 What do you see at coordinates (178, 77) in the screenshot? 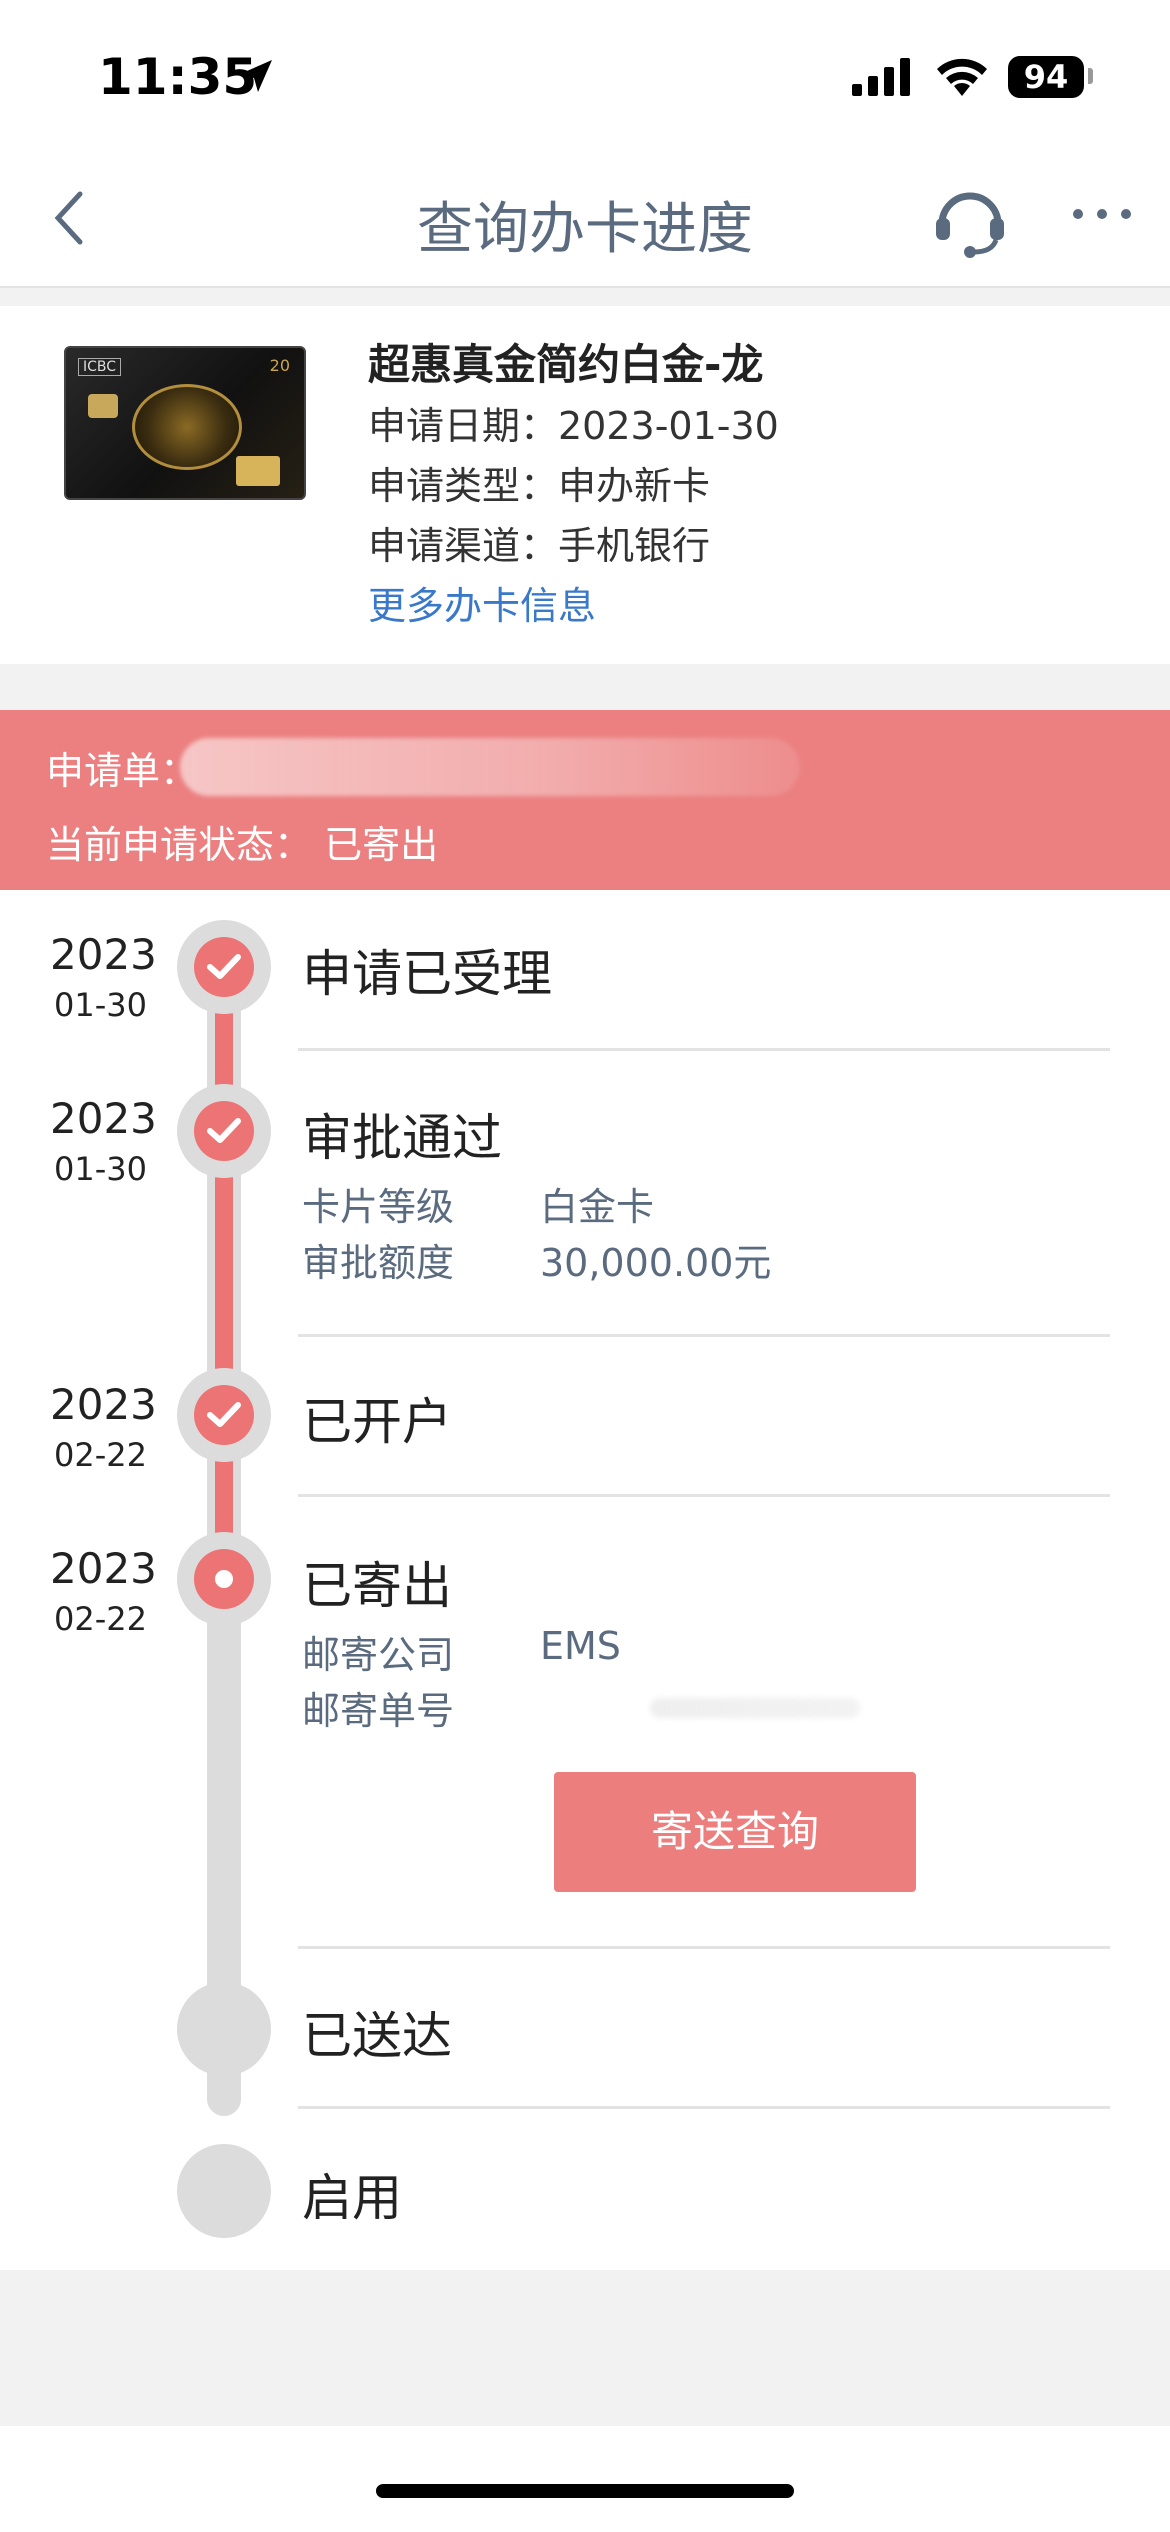
I see `status-time: 11:35` at bounding box center [178, 77].